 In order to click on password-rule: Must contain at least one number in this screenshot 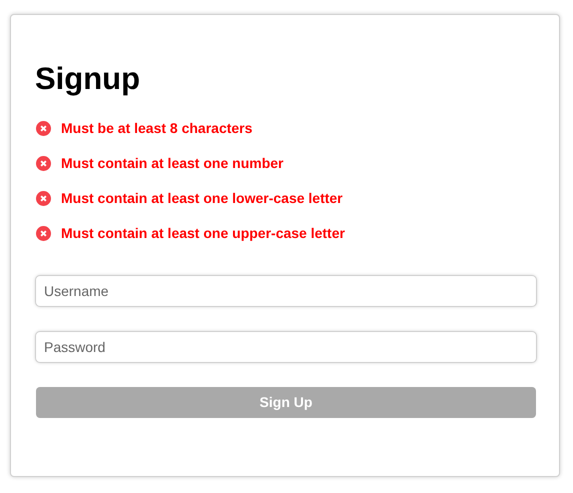, I will do `click(172, 163)`.